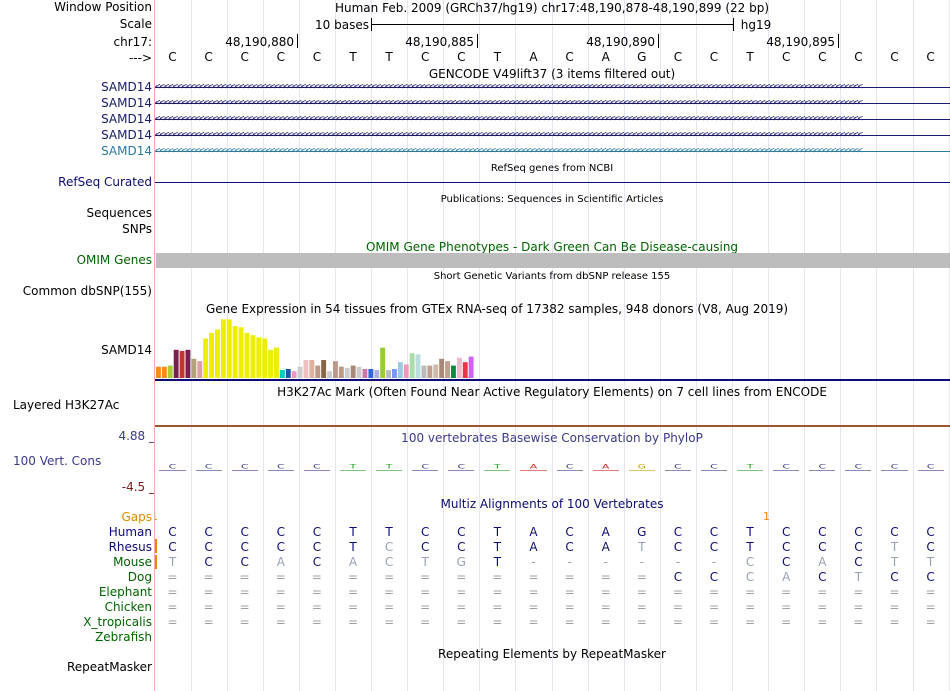  Describe the element at coordinates (130, 547) in the screenshot. I see `species-label: Rhesus` at that location.